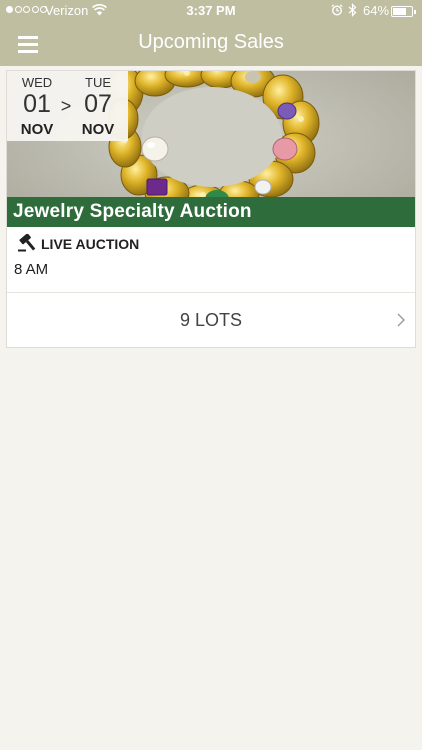 This screenshot has width=422, height=750. I want to click on end-month: NOV, so click(98, 129).